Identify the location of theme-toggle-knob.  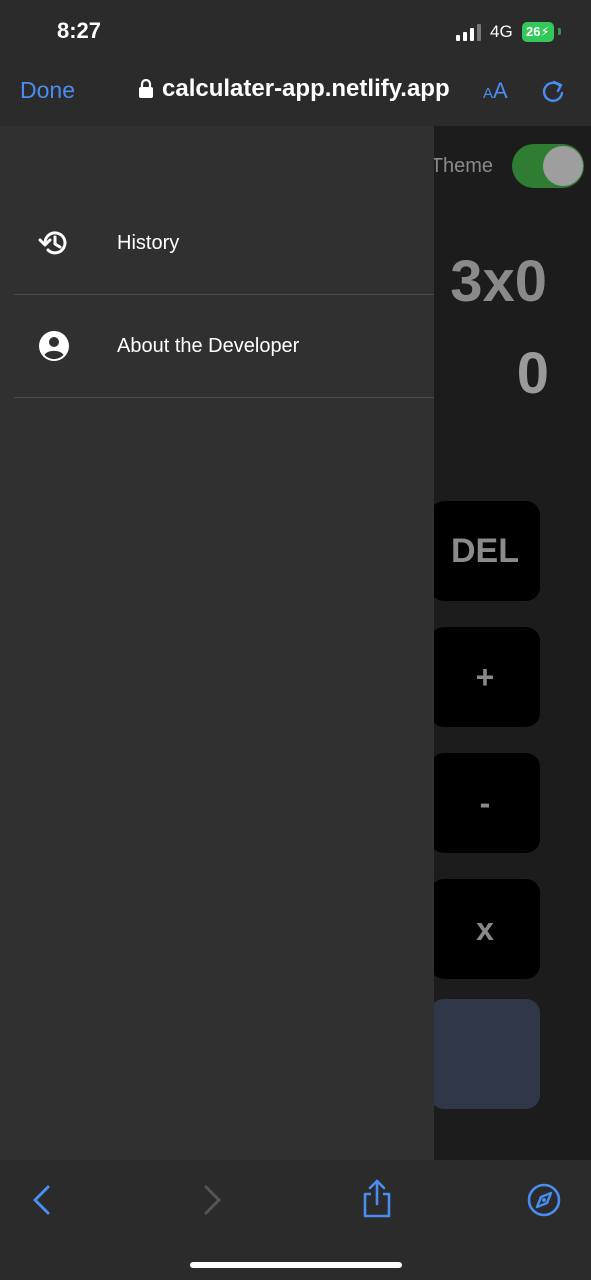
(563, 166).